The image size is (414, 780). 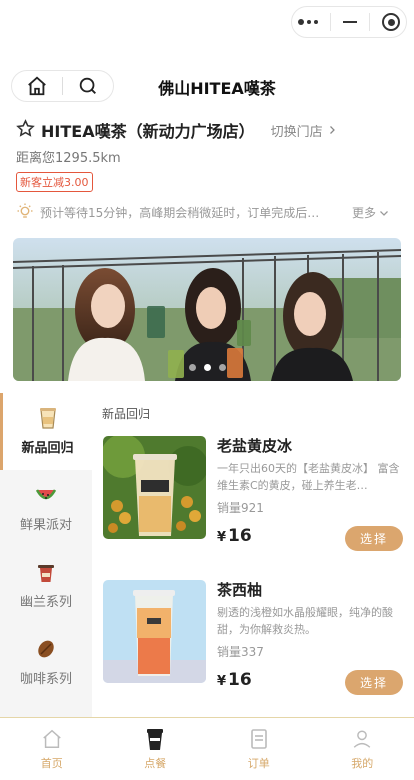 I want to click on banner-dot-active, so click(x=207, y=367).